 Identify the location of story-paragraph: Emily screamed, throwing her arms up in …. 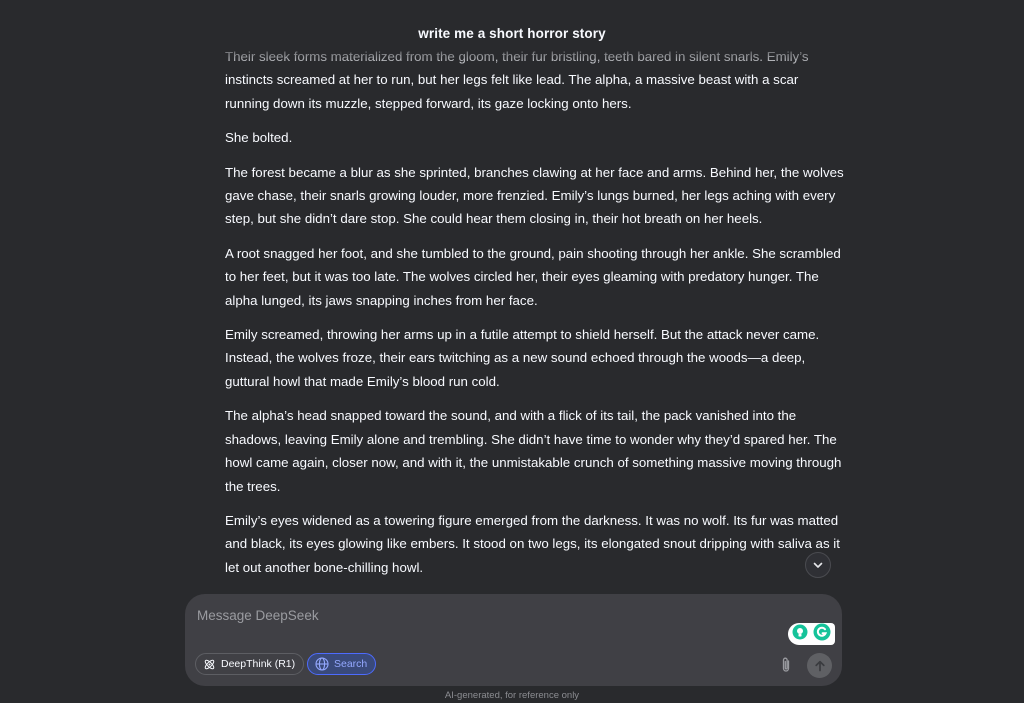
(522, 358).